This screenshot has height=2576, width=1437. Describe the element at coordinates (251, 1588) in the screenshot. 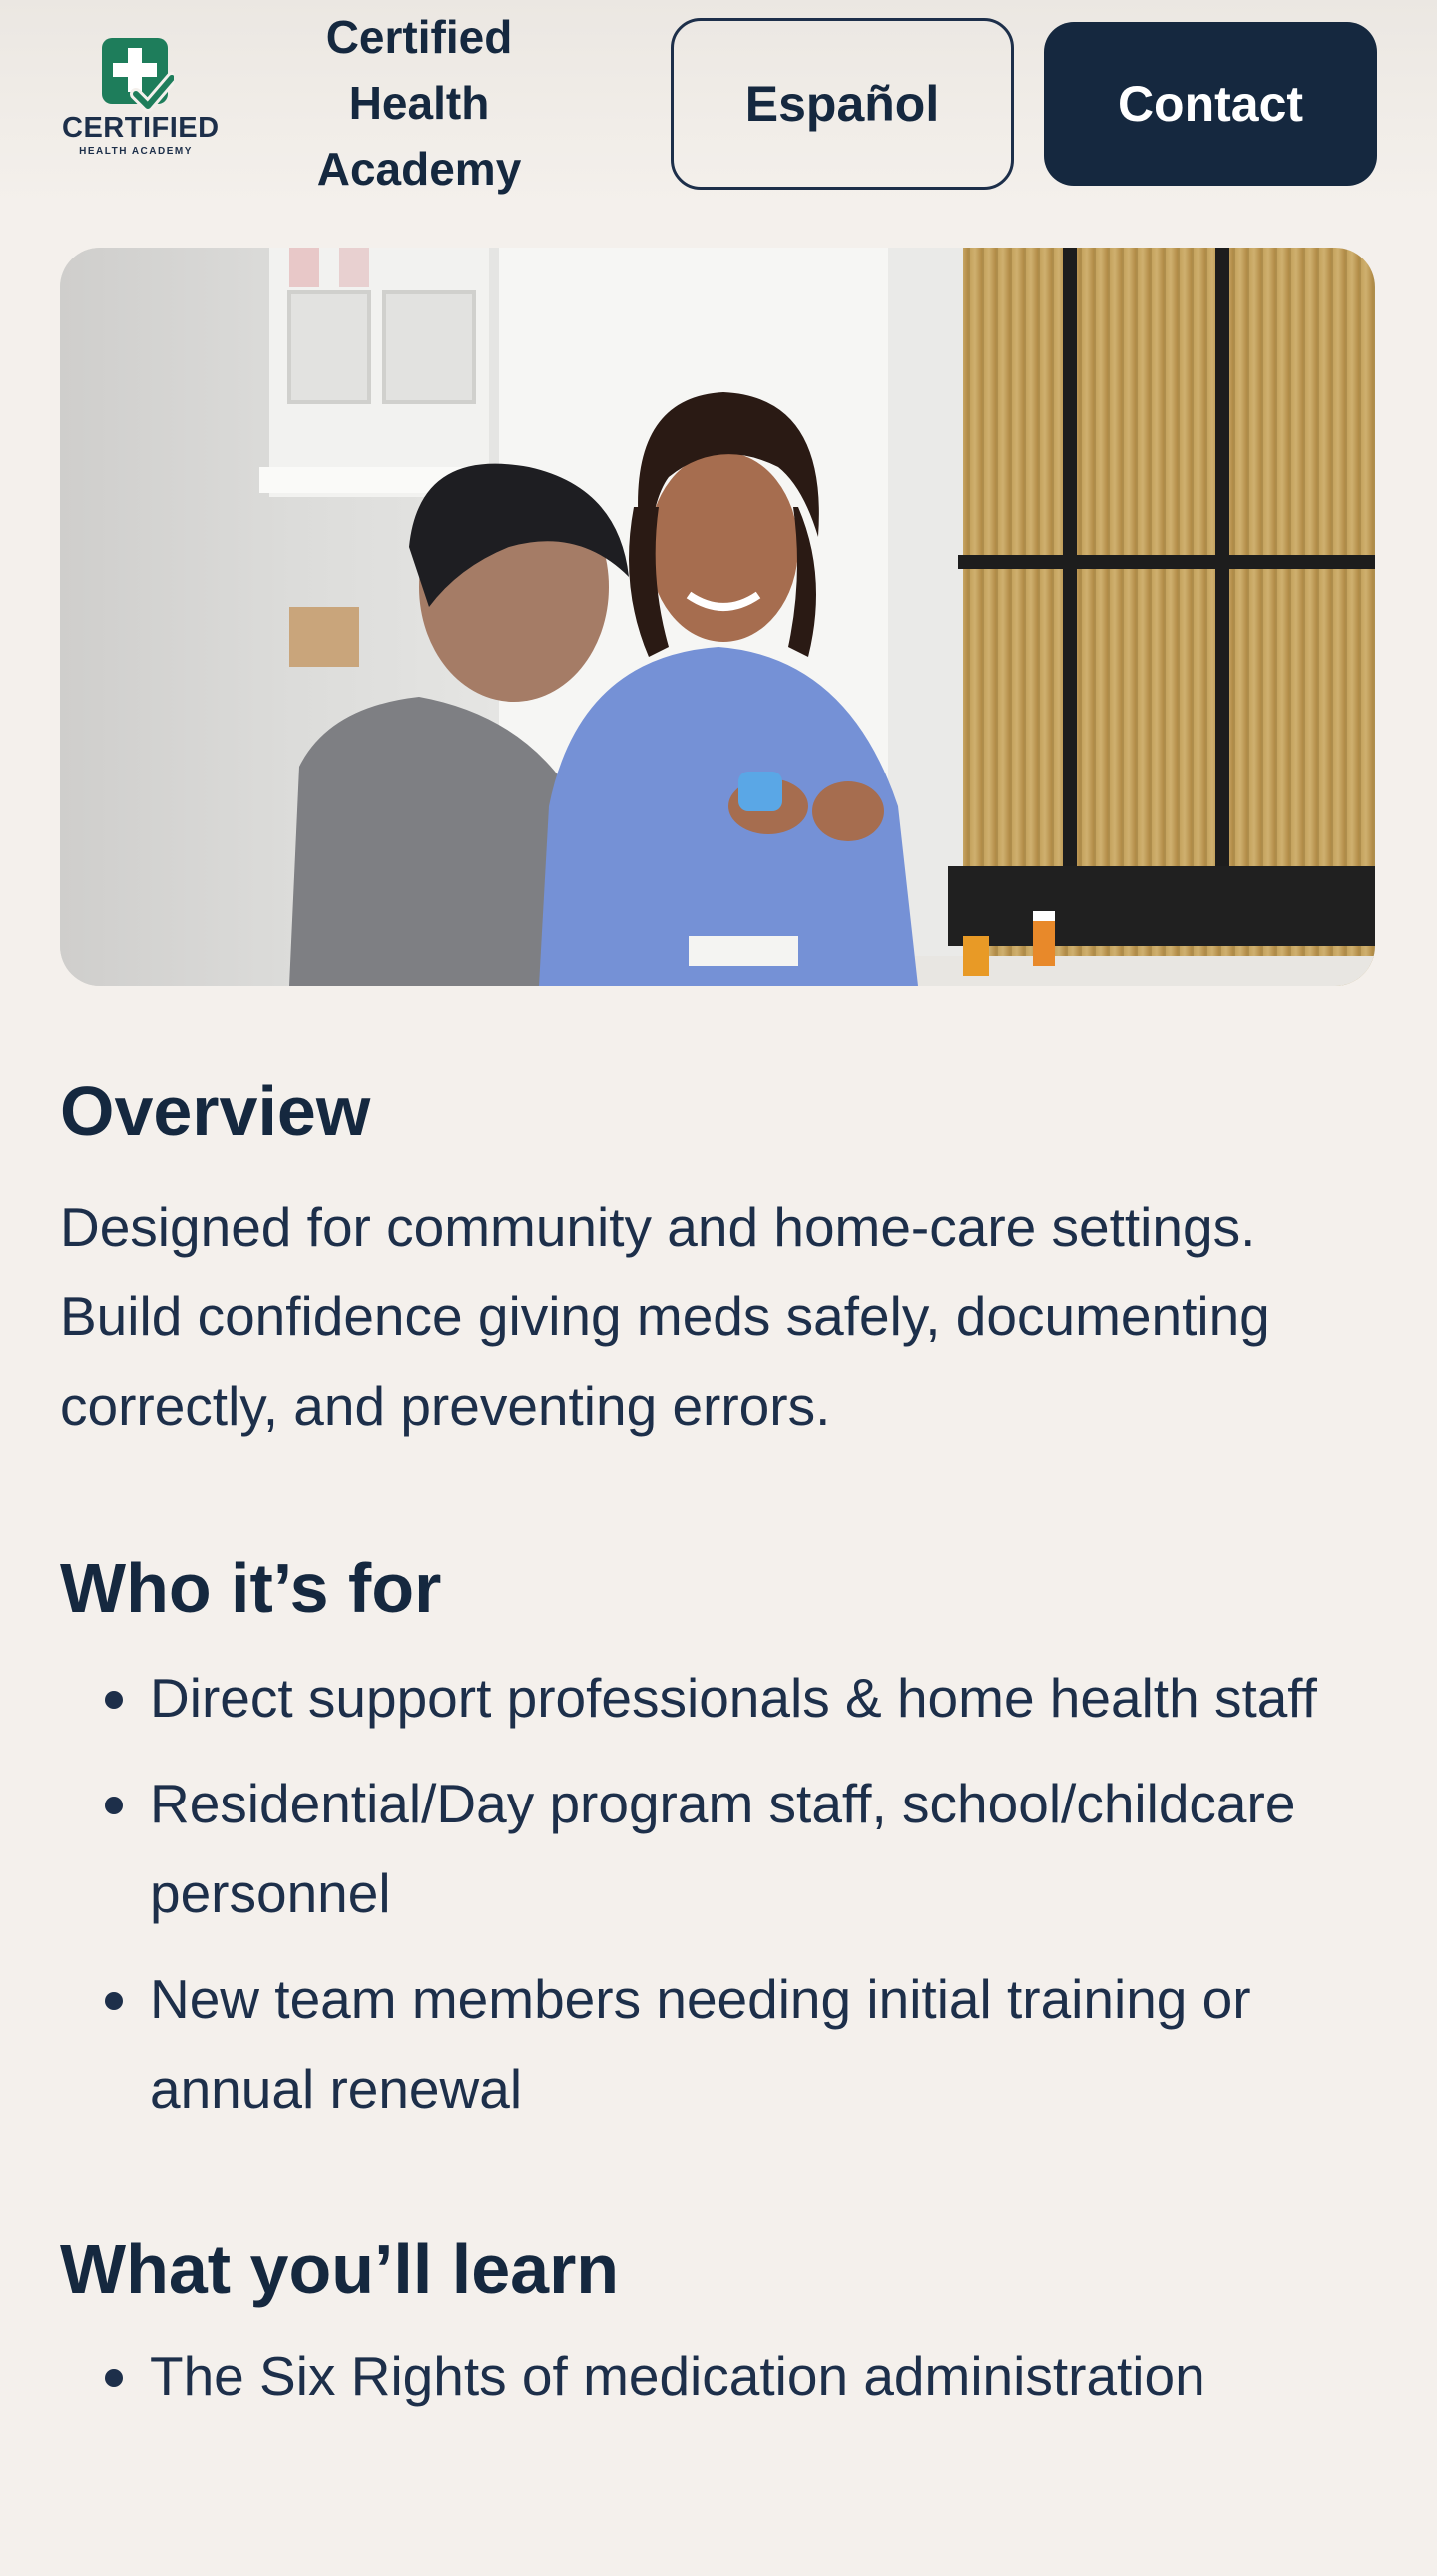

I see `who-heading: Who it’s for` at that location.